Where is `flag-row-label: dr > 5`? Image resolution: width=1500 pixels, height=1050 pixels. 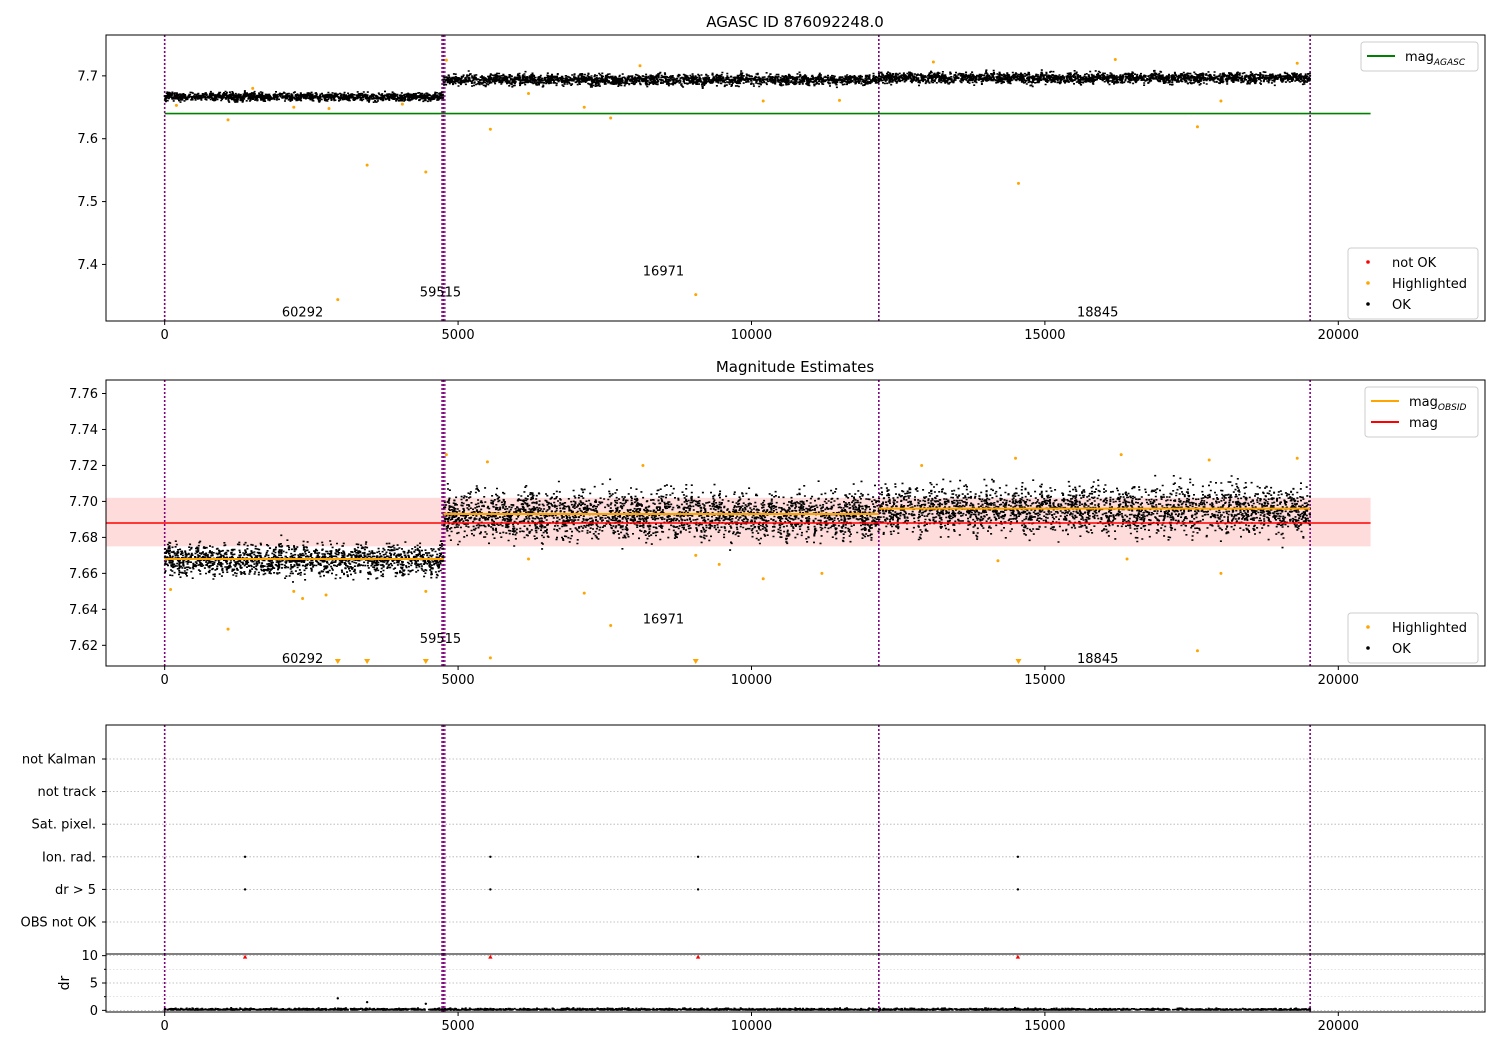
flag-row-label: dr > 5 is located at coordinates (75, 890).